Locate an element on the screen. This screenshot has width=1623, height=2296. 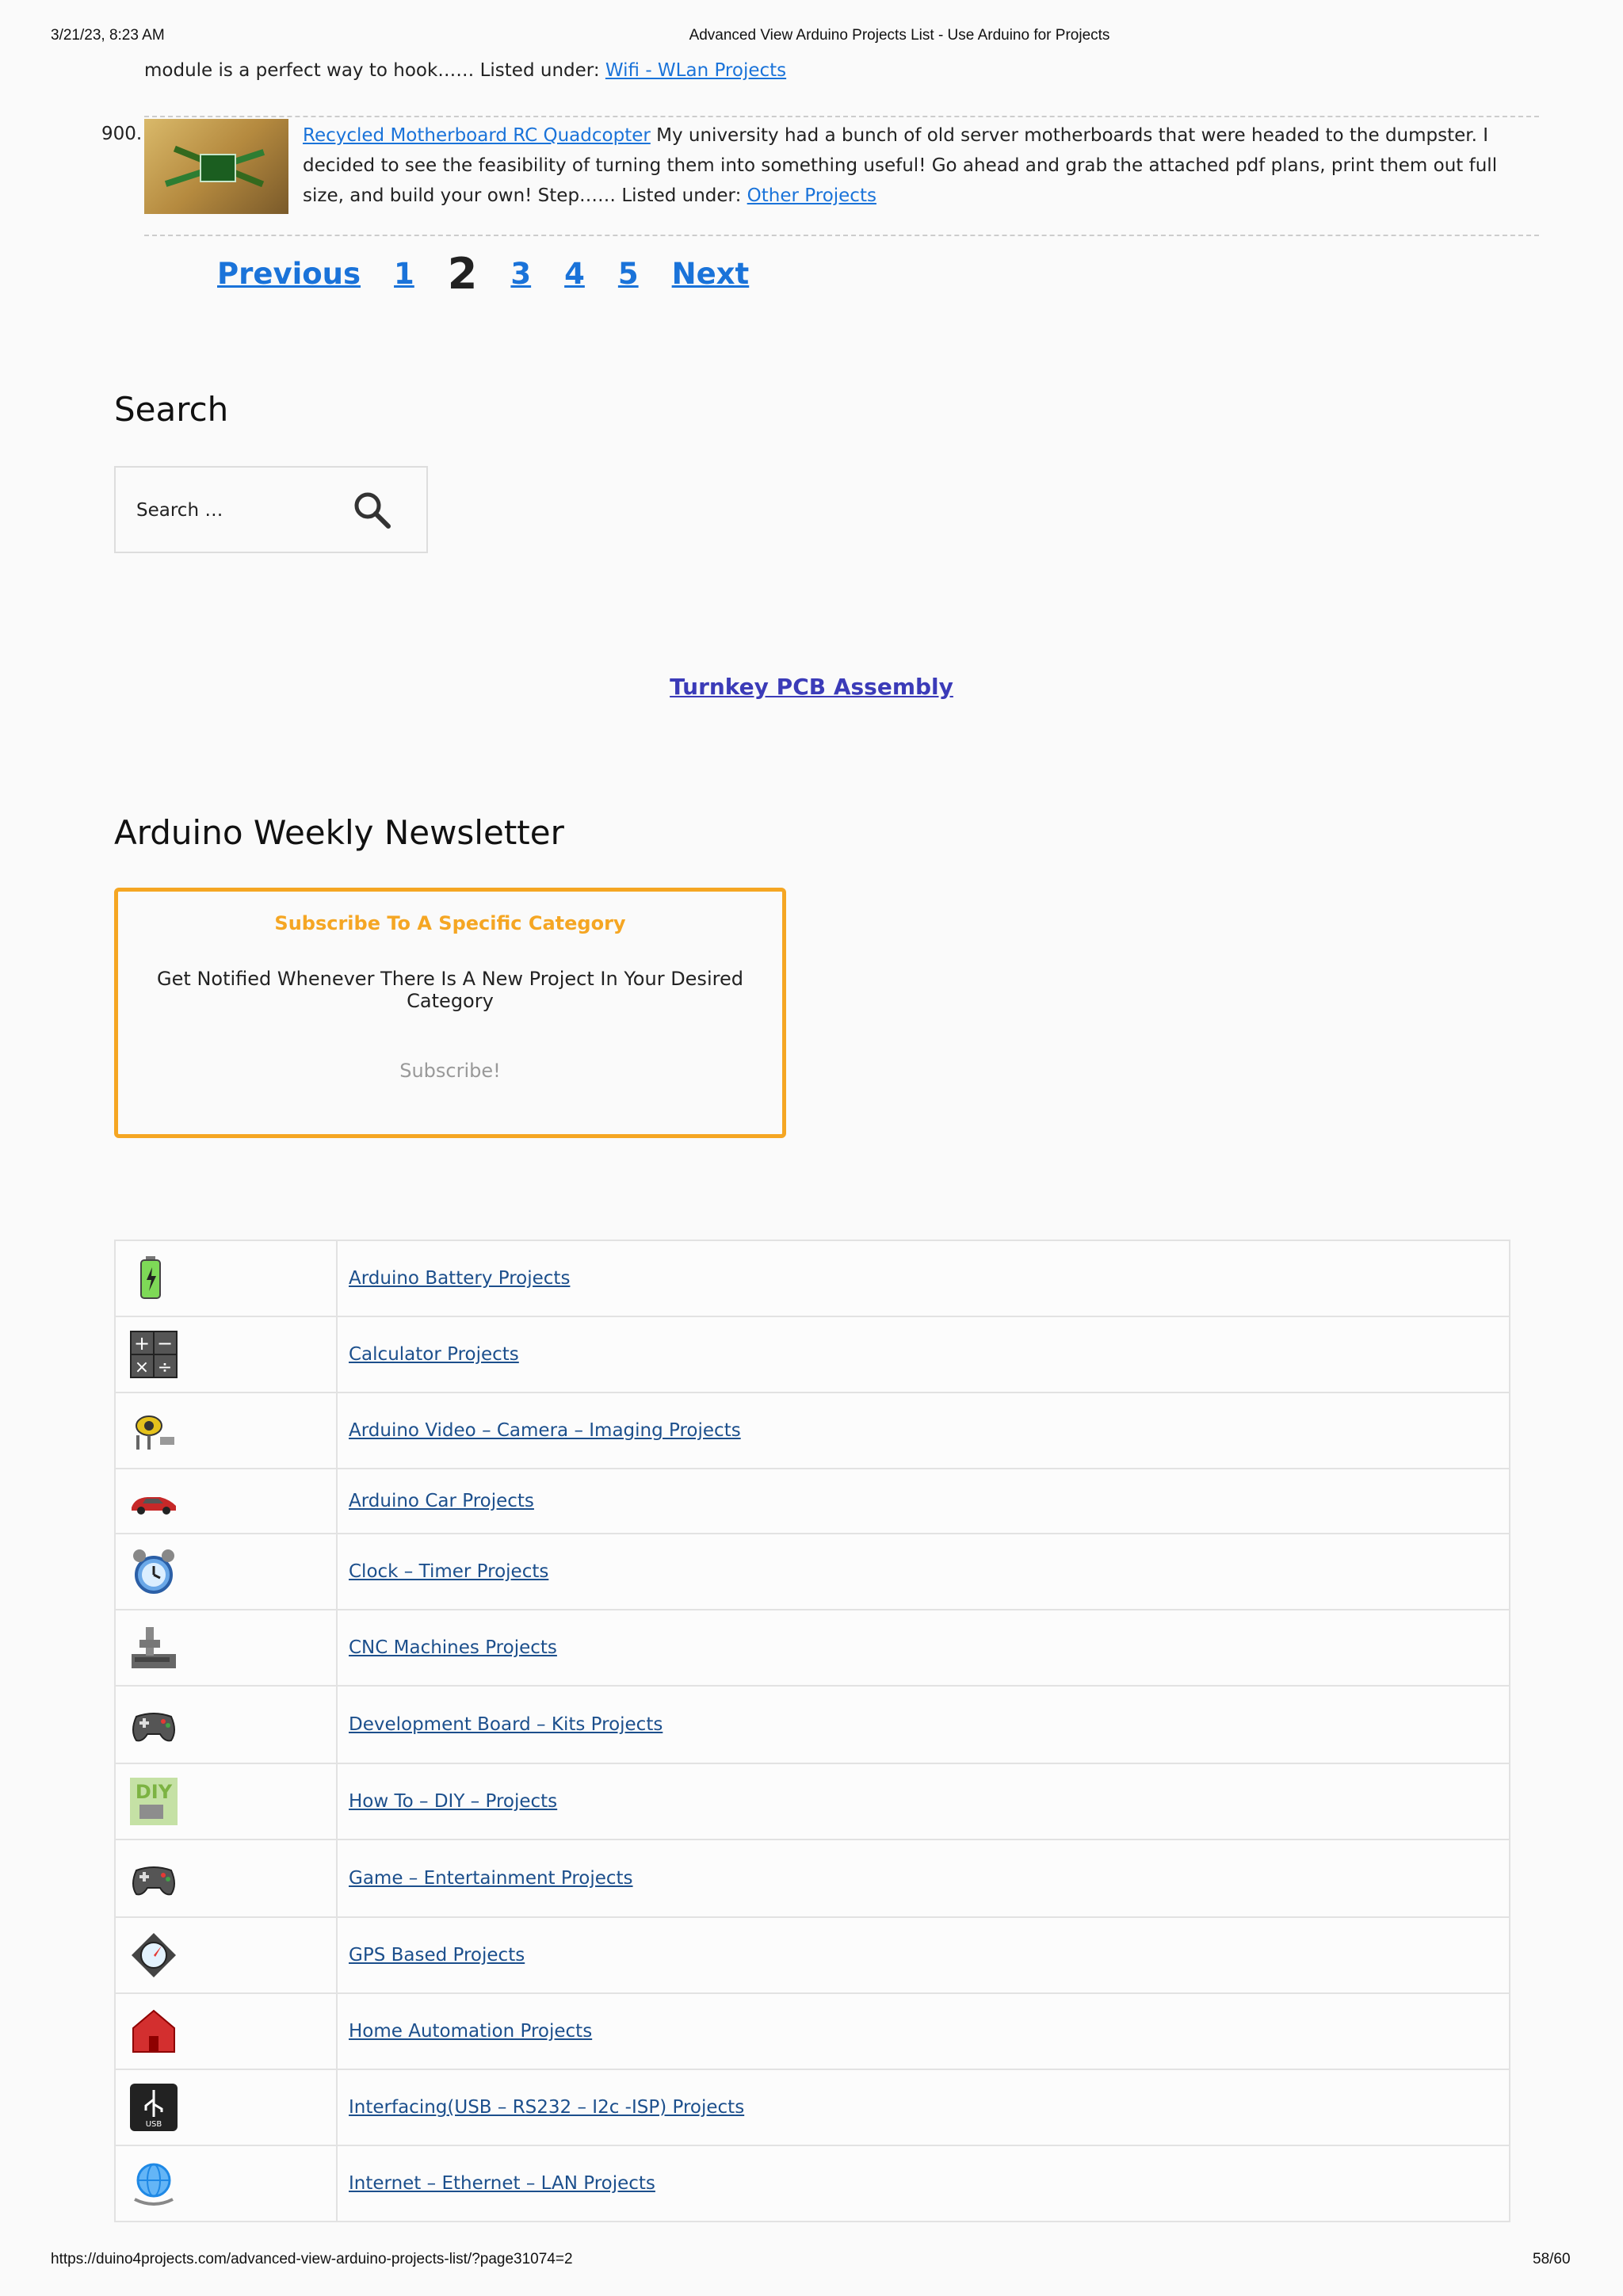
diy-icon: DIY is located at coordinates (153, 1801).